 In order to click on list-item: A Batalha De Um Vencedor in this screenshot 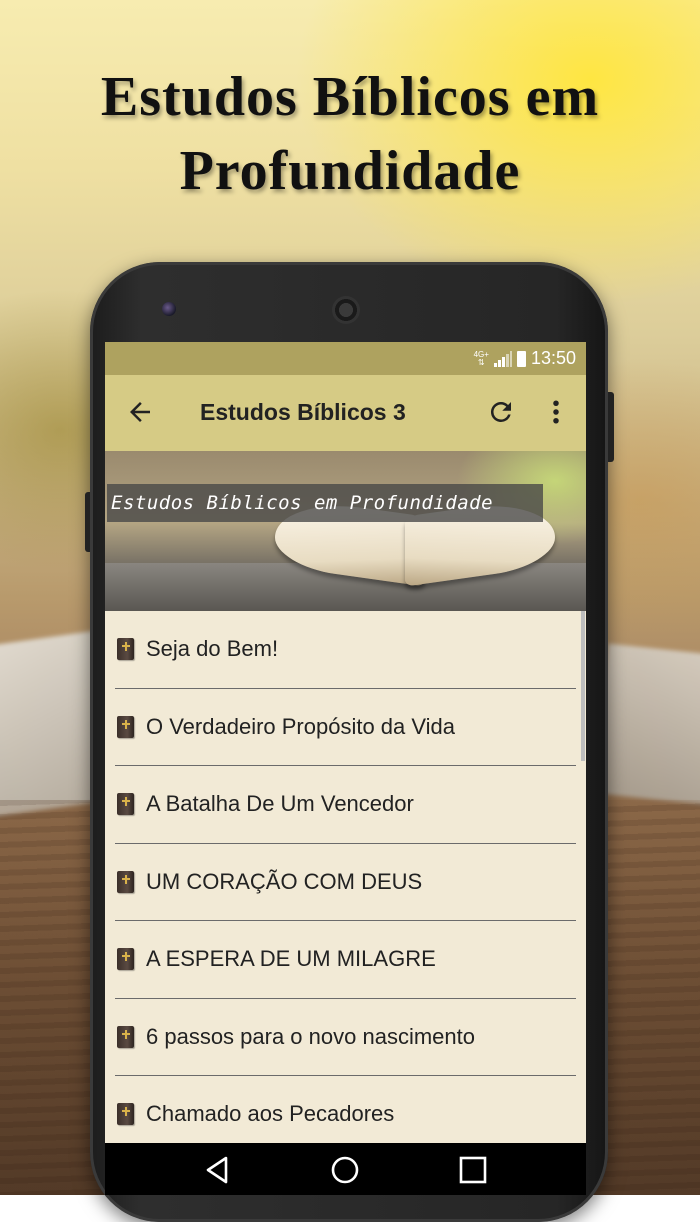, I will do `click(345, 805)`.